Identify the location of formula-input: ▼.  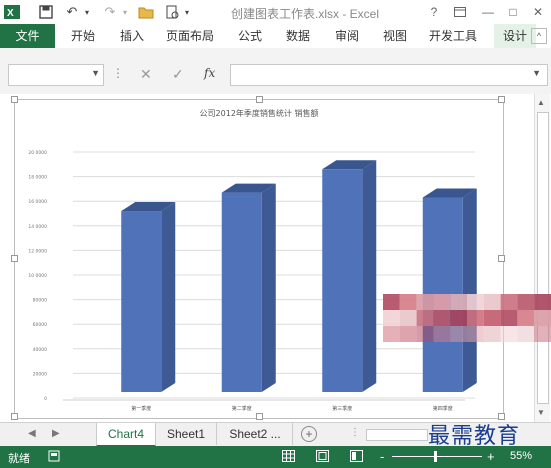
(389, 75).